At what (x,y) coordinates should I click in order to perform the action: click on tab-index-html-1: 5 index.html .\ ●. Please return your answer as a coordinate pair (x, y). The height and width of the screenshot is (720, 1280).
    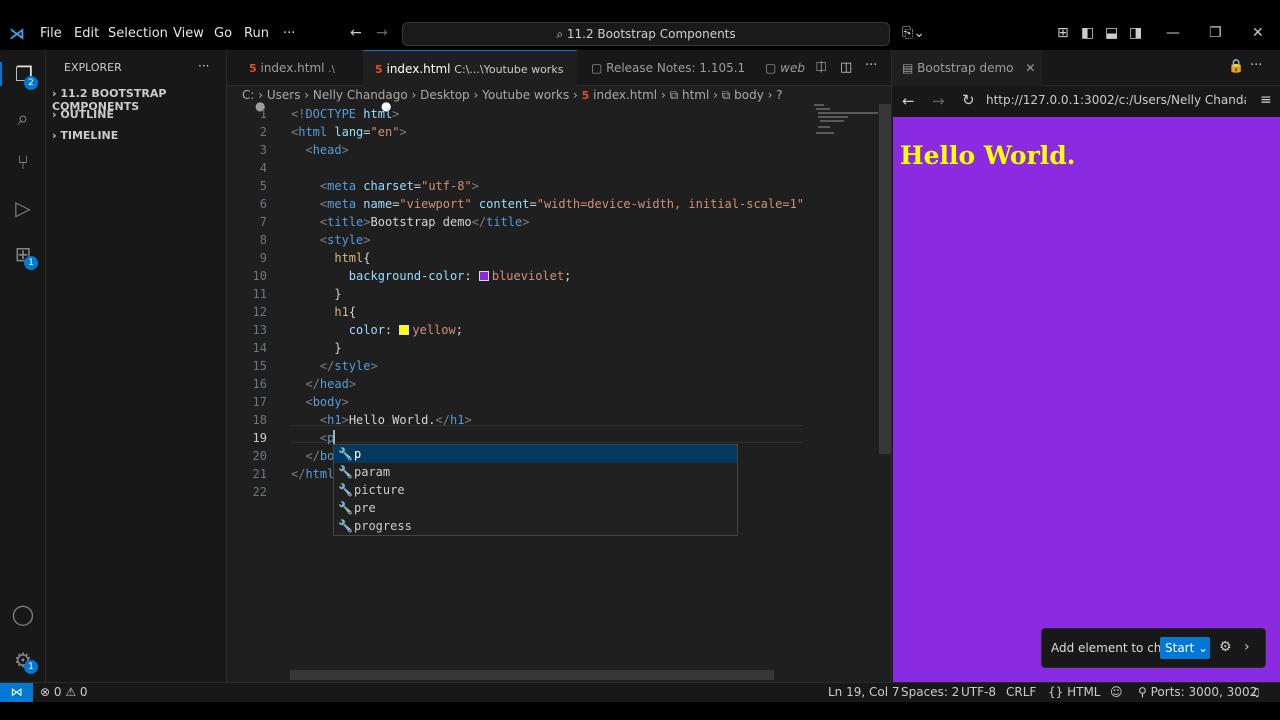
    Looking at the image, I should click on (291, 81).